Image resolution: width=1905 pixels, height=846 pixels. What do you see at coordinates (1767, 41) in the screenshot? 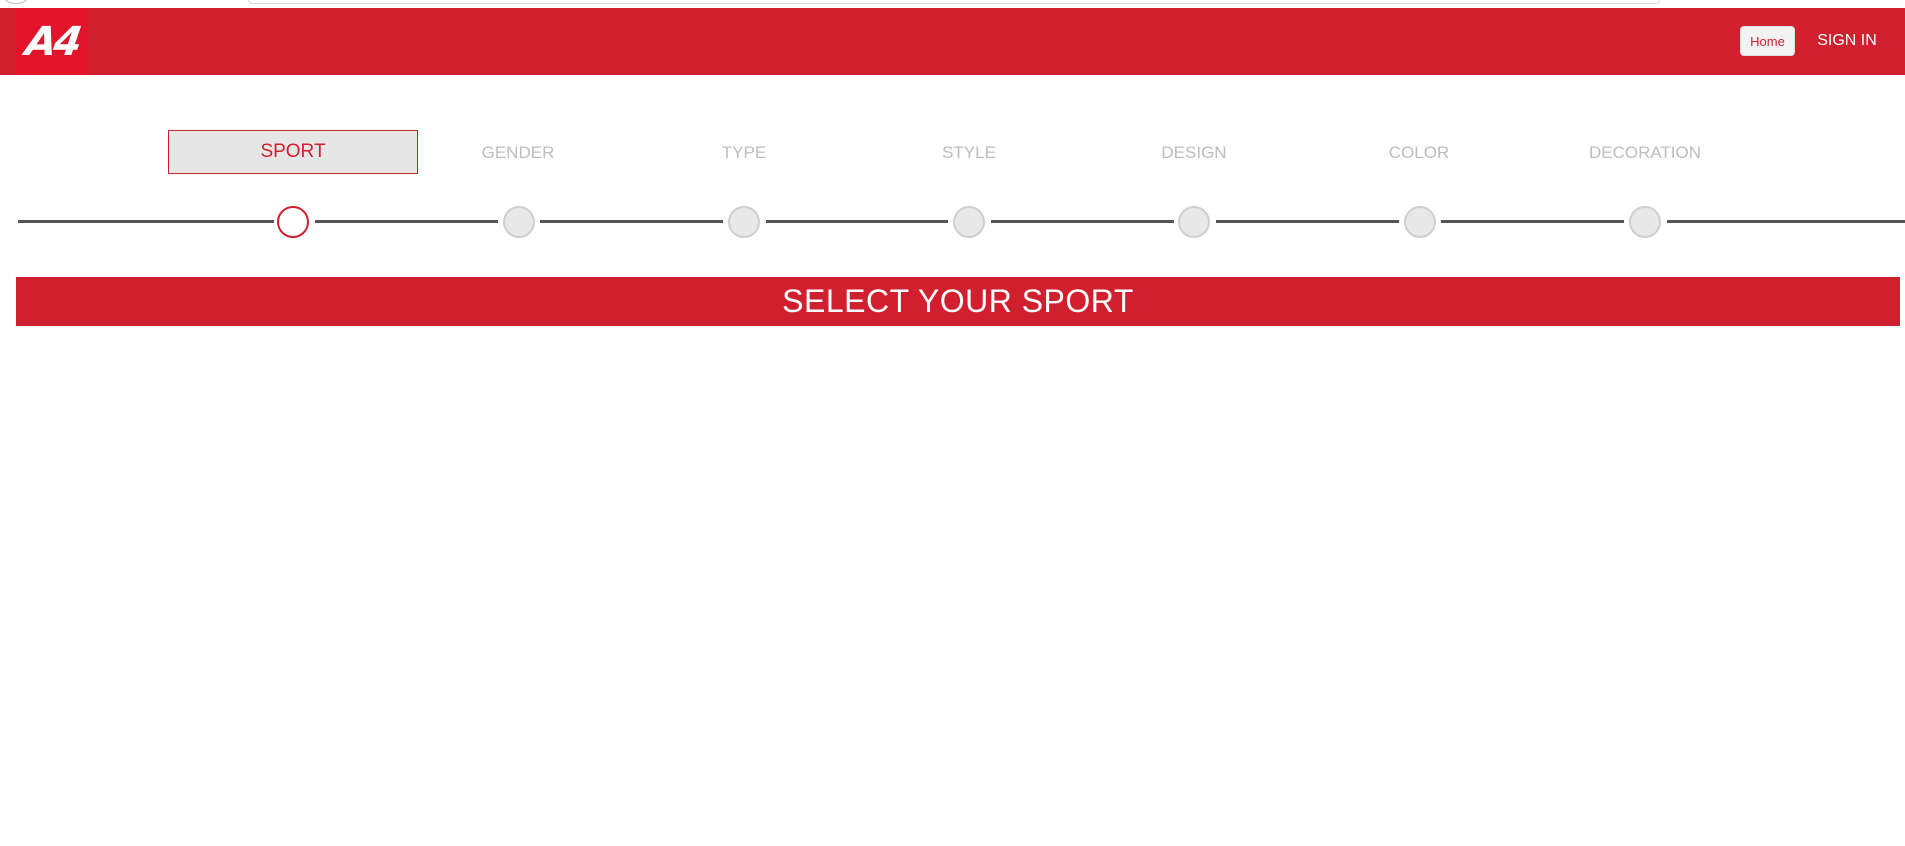
I see `home-button: Home` at bounding box center [1767, 41].